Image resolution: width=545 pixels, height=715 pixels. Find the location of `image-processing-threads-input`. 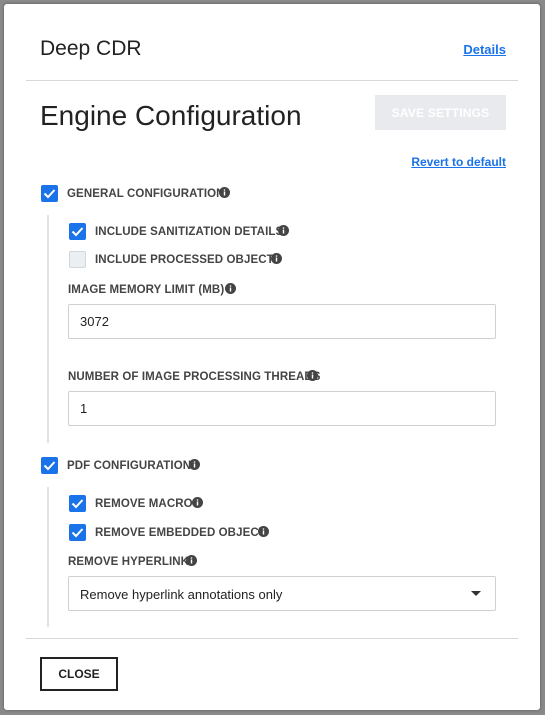

image-processing-threads-input is located at coordinates (282, 408).